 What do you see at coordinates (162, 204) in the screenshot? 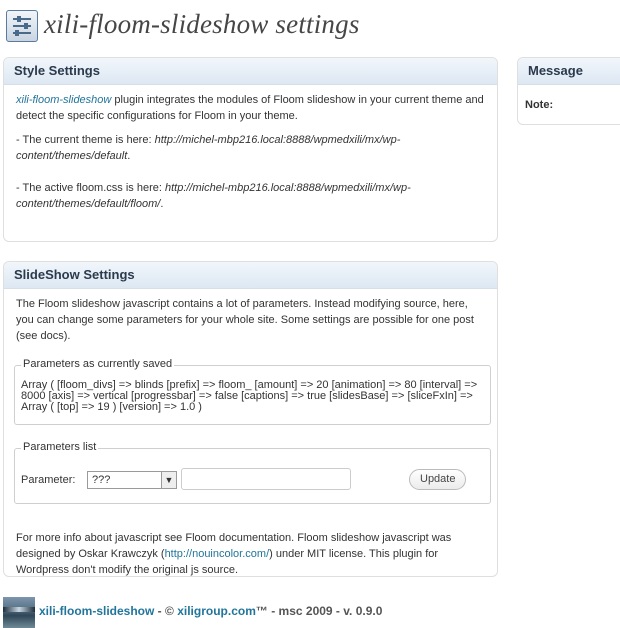
I see `css-path-suffix: .` at bounding box center [162, 204].